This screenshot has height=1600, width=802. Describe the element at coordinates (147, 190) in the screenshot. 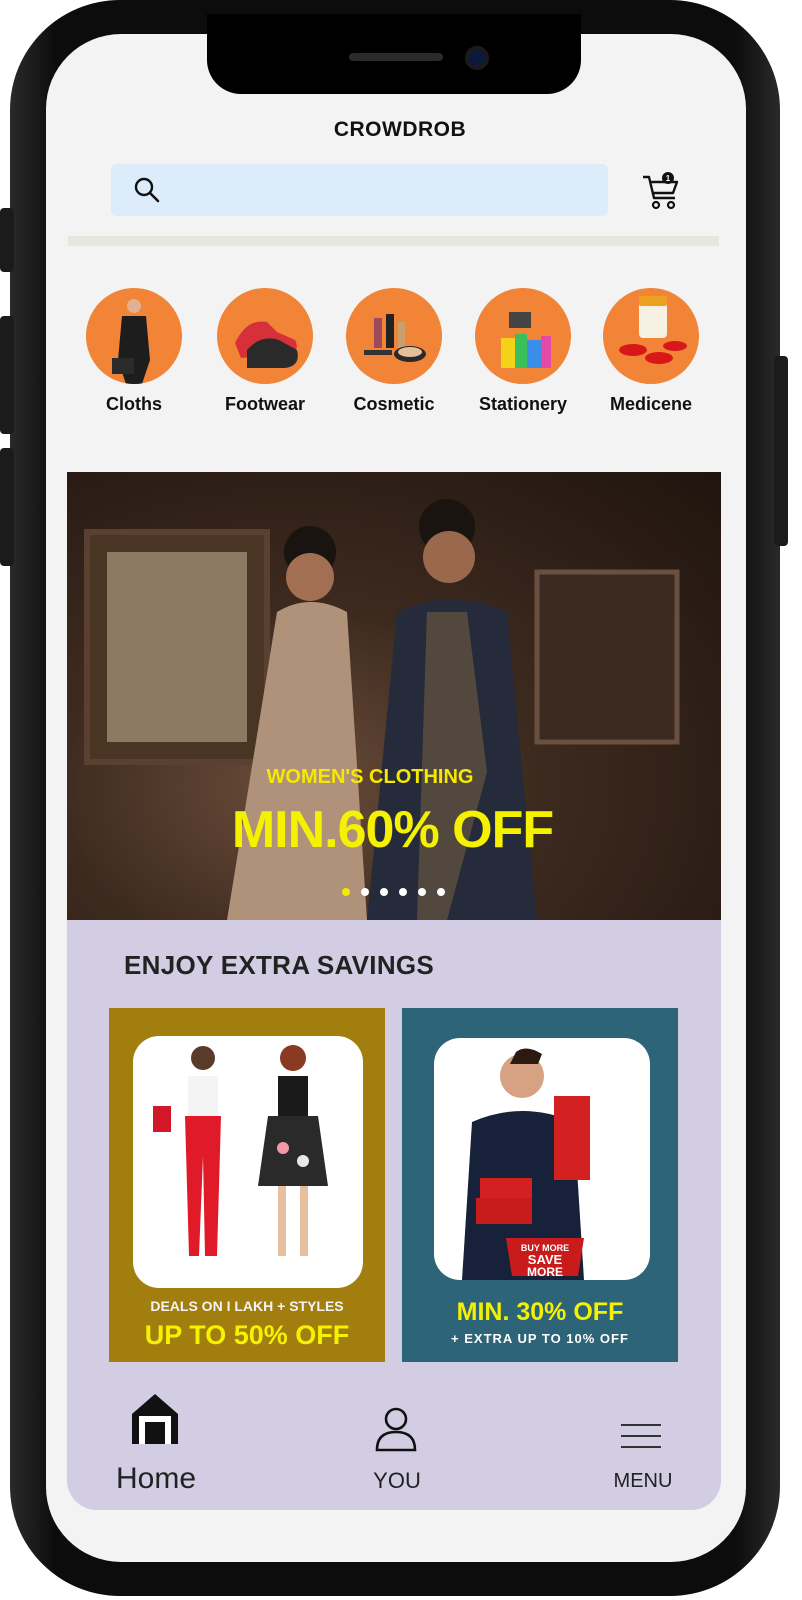

I see `search-icon` at that location.